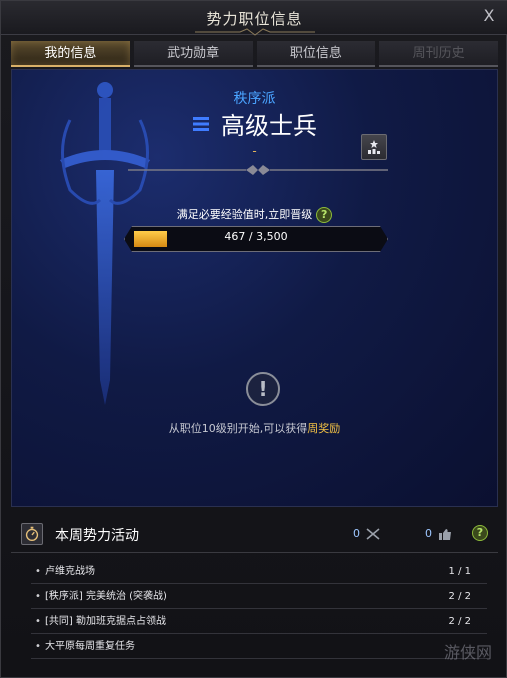 This screenshot has height=678, width=507. What do you see at coordinates (489, 16) in the screenshot?
I see `close-button: X` at bounding box center [489, 16].